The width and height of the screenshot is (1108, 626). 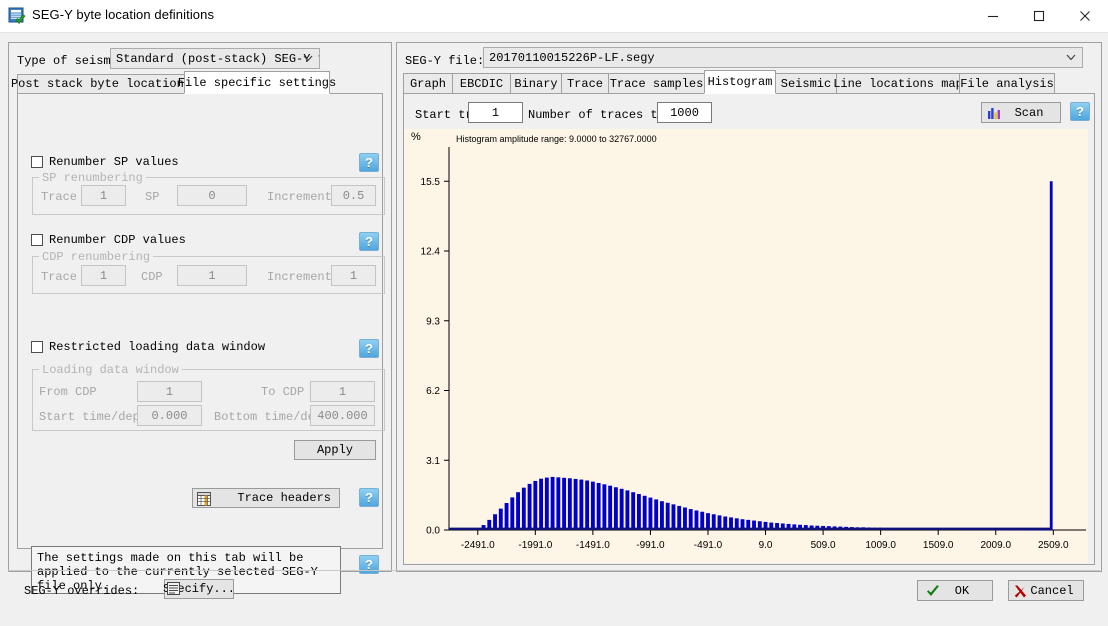 I want to click on renumber-sp-label: Renumber SP values, so click(x=114, y=162).